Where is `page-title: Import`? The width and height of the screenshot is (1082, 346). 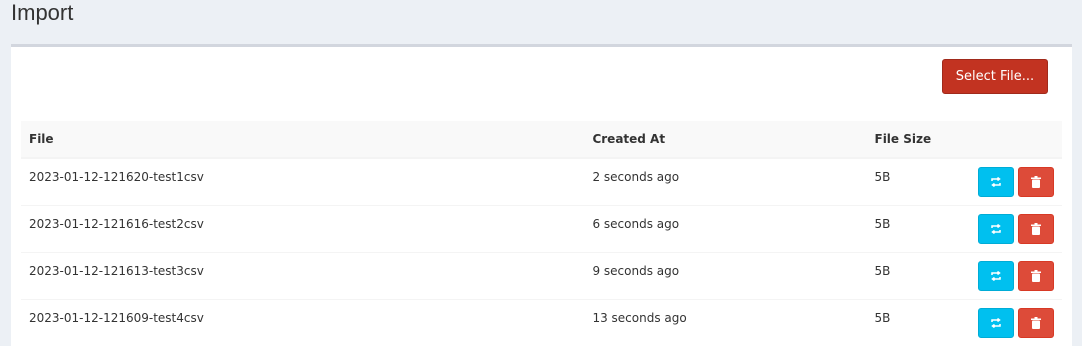
page-title: Import is located at coordinates (42, 12).